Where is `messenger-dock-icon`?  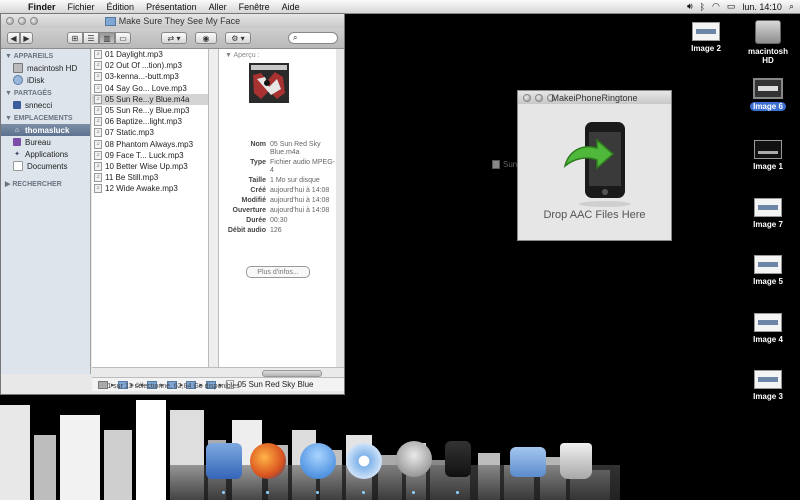
messenger-dock-icon is located at coordinates (318, 461).